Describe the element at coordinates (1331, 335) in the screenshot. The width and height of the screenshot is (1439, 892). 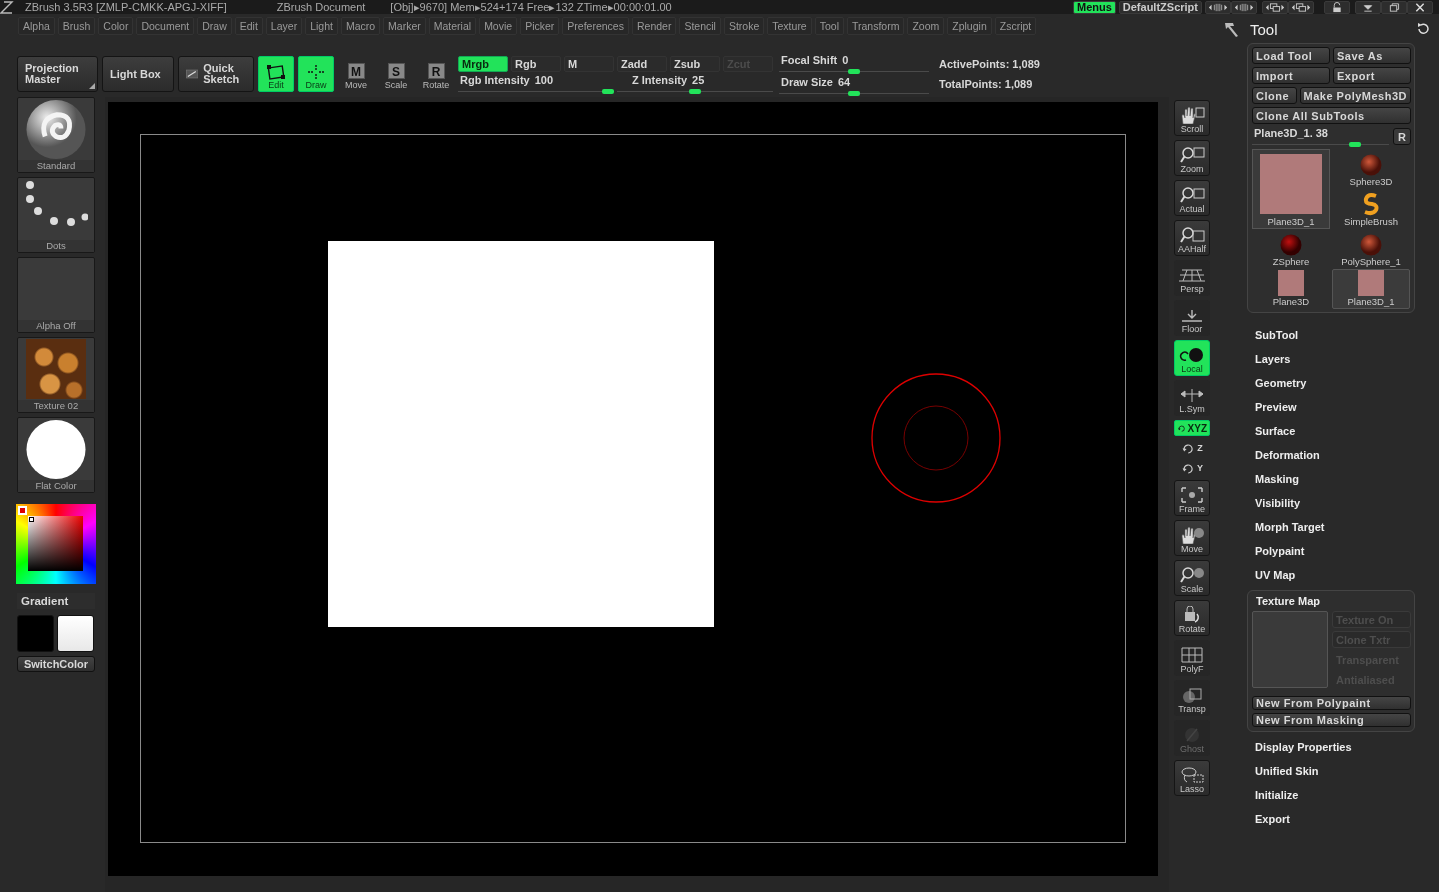
I see `section-header: SubTool` at that location.